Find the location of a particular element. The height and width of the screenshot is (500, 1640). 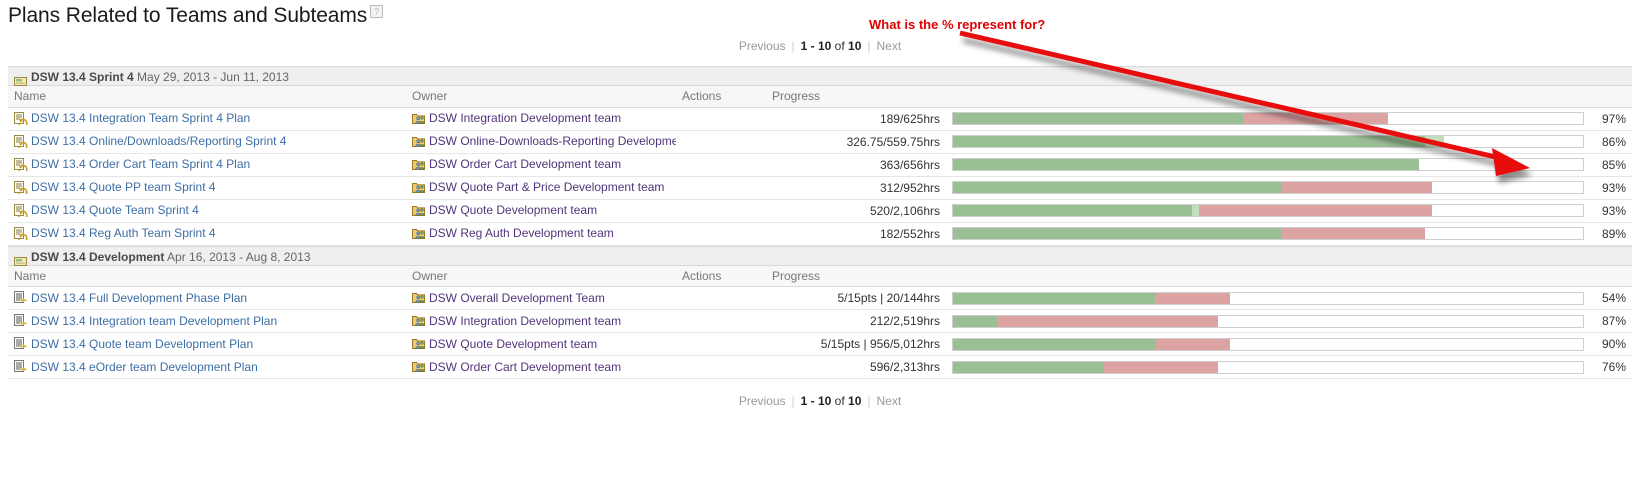

plan-name-link: DSW 13.4 Full Development Phase Plan is located at coordinates (139, 298).